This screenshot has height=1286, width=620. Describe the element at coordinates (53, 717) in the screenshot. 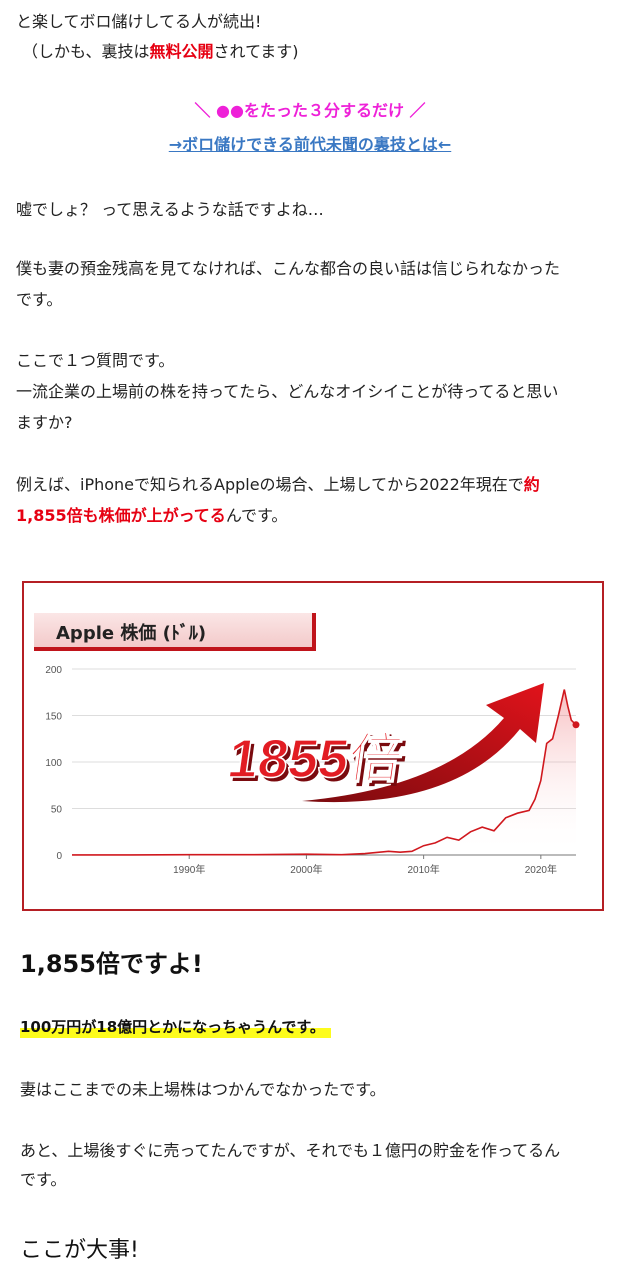

I see `y-tick-label: 150` at that location.